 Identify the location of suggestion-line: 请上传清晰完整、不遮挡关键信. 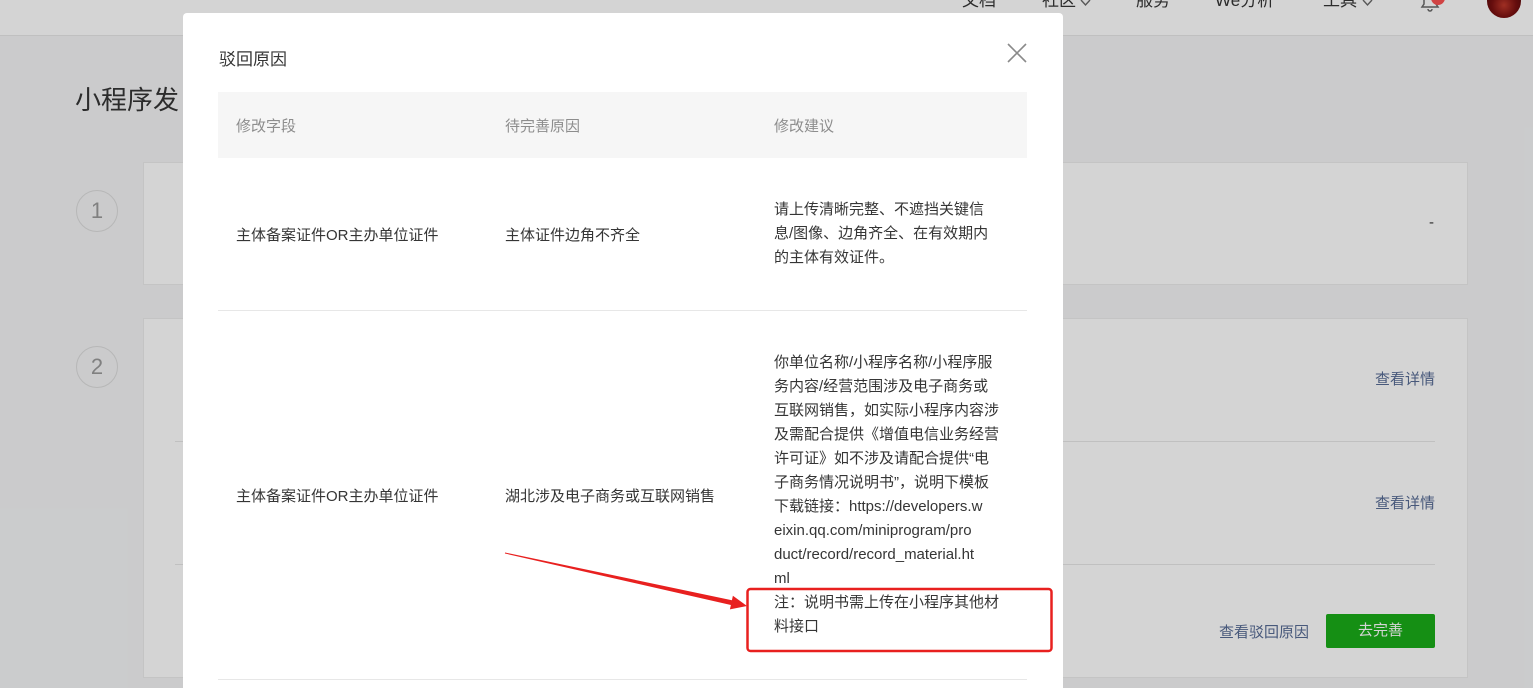
(879, 209).